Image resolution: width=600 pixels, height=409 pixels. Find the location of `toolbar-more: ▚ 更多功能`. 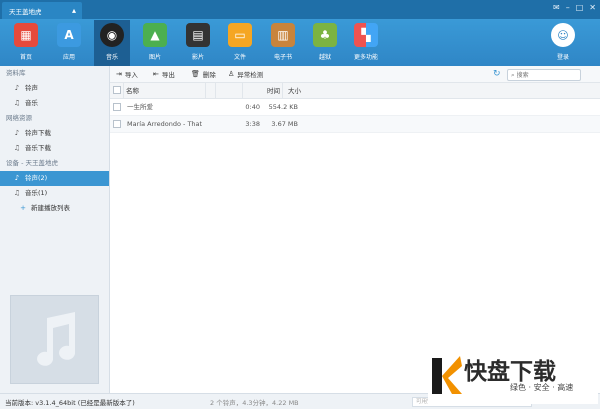

toolbar-more: ▚ 更多功能 is located at coordinates (366, 42).